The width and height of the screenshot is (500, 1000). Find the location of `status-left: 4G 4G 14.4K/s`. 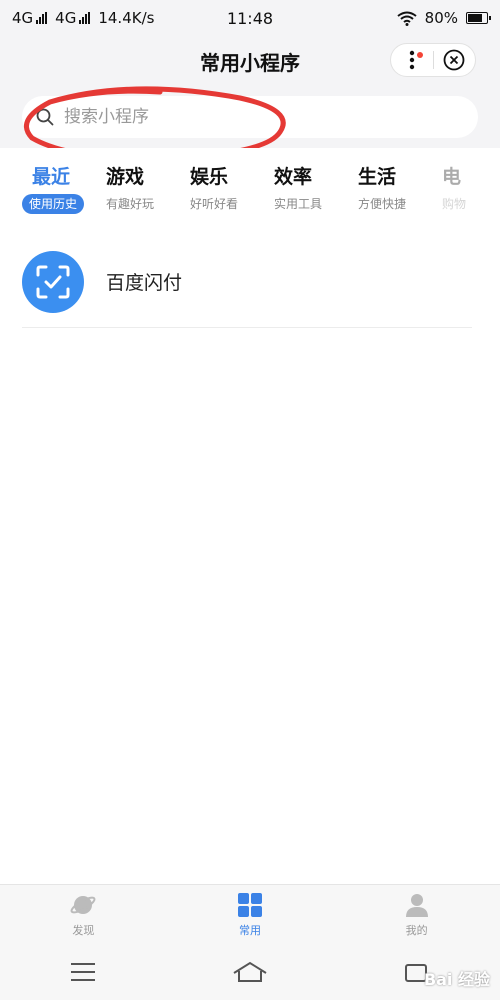

status-left: 4G 4G 14.4K/s is located at coordinates (83, 18).